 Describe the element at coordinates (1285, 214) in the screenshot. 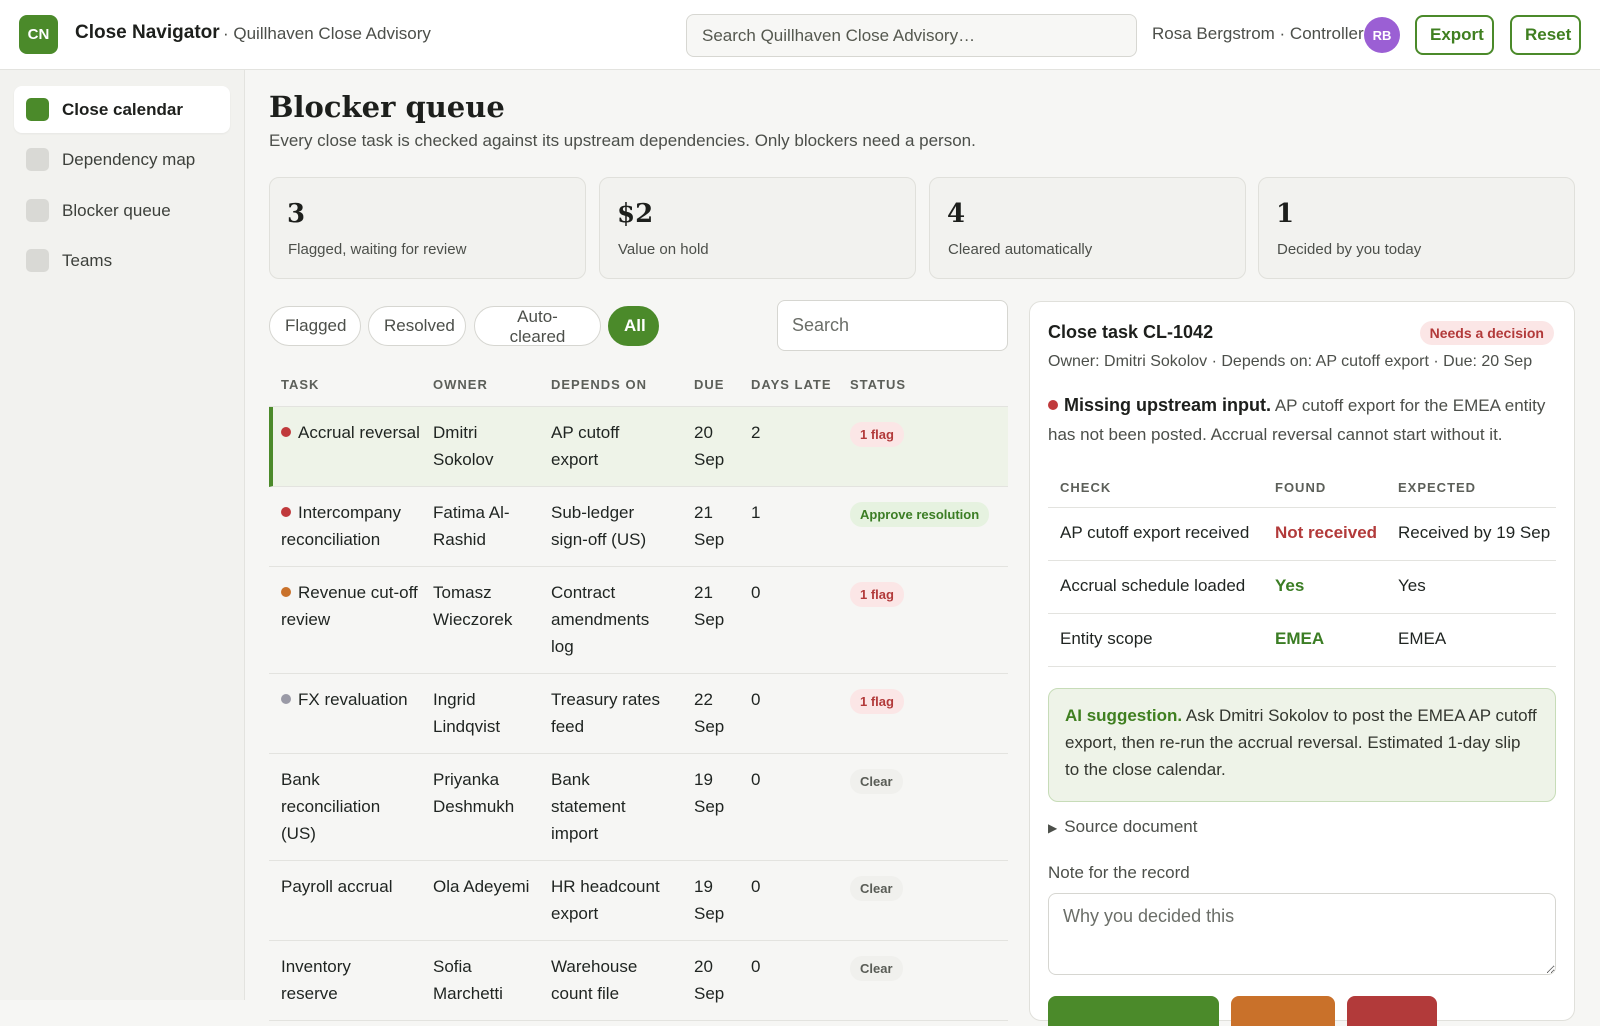

I see `stat-value: 1` at that location.